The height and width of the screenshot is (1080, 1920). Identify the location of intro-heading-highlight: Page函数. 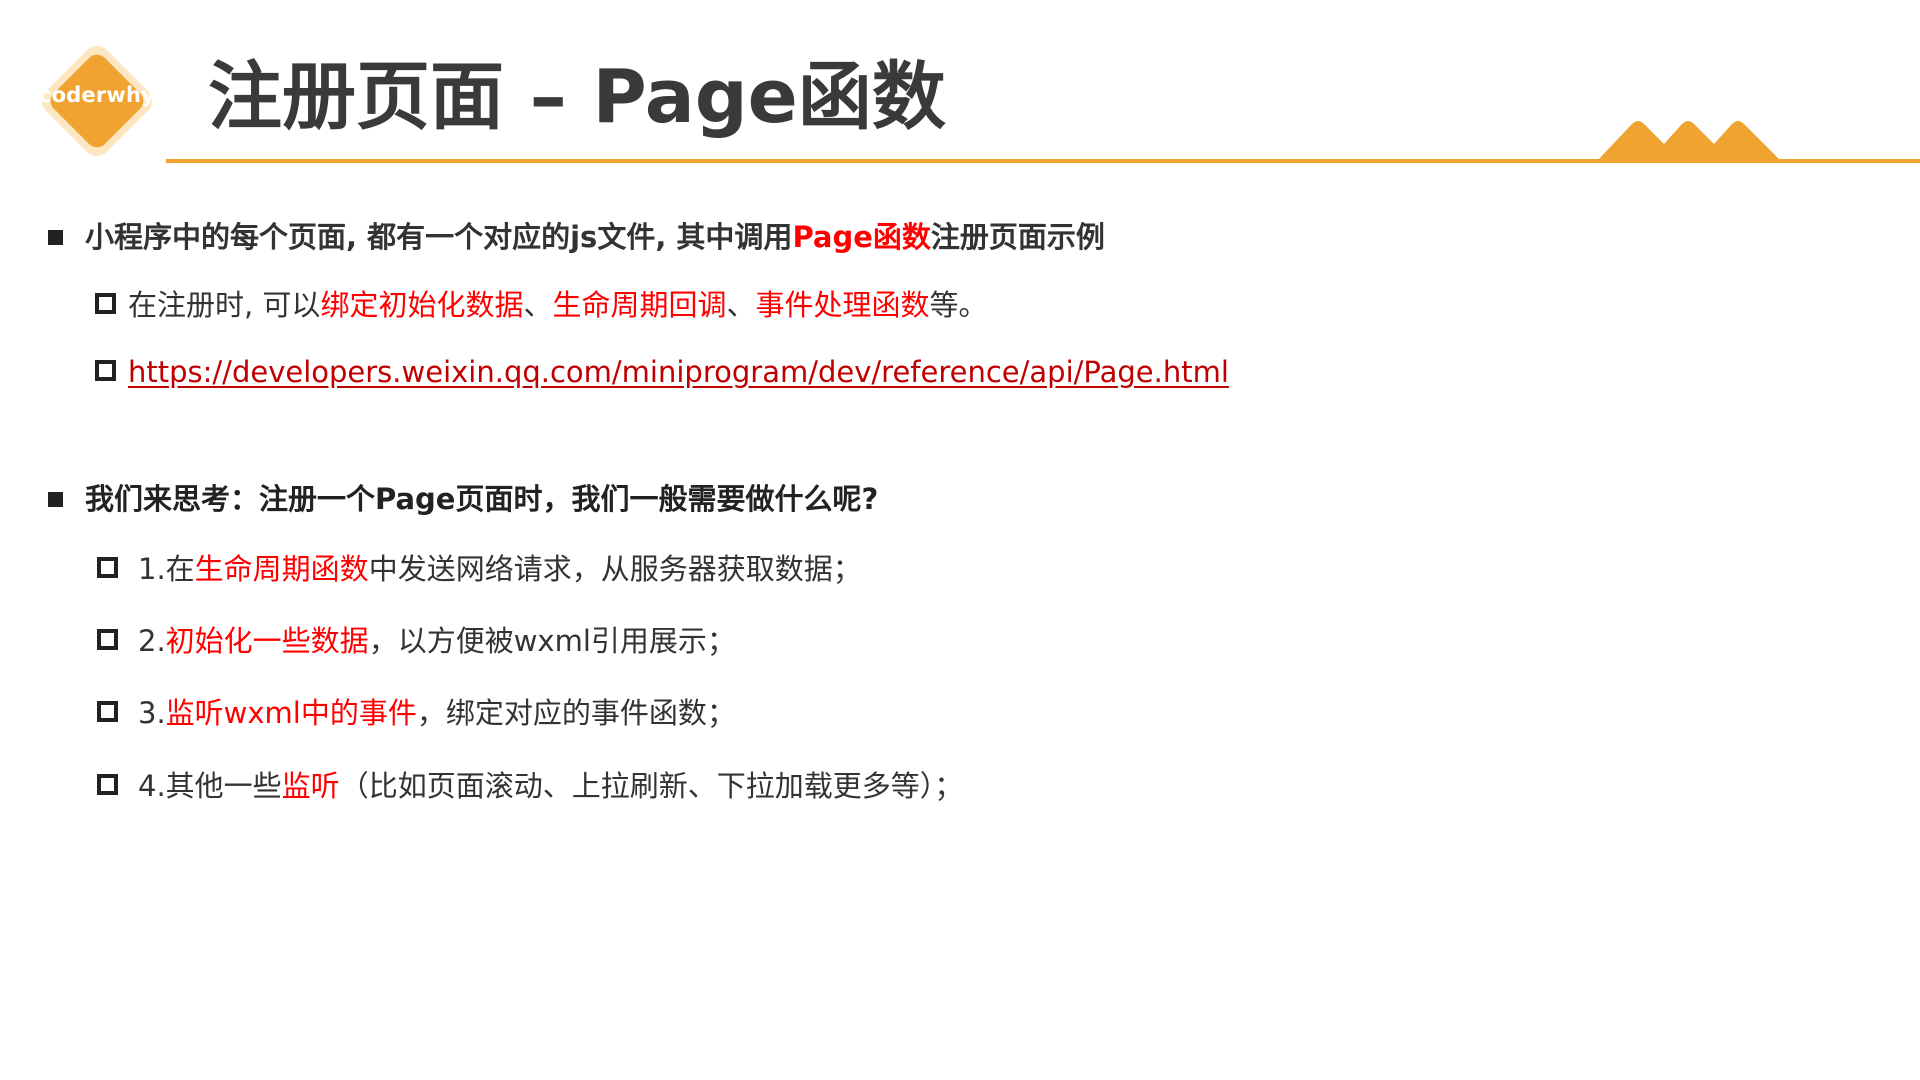
(861, 237).